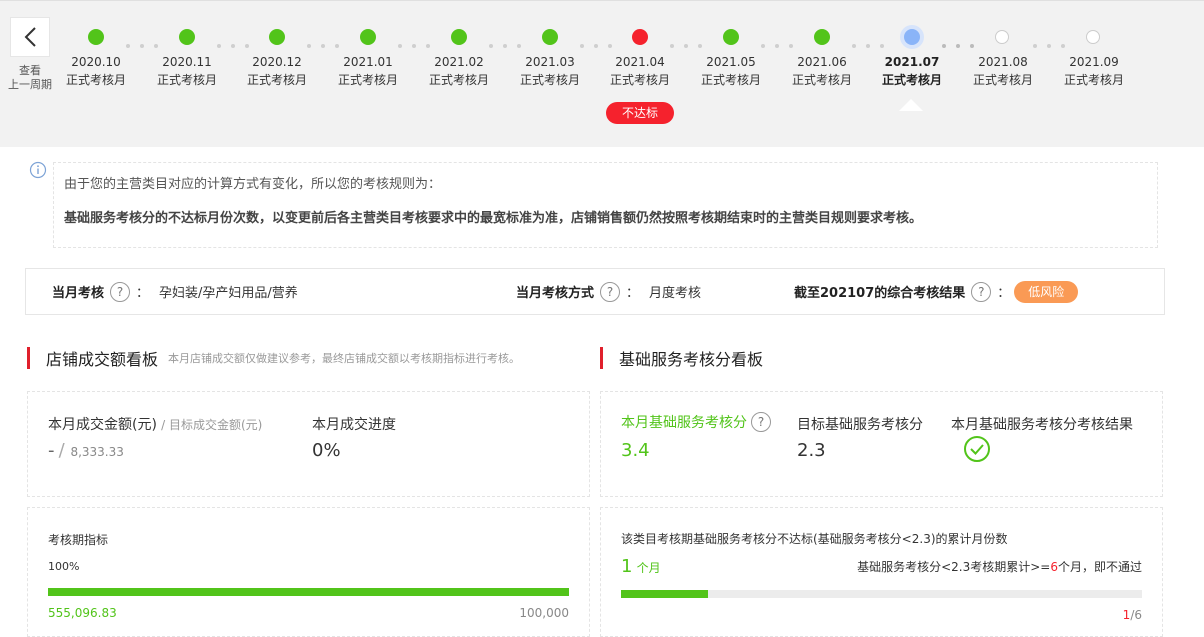 The height and width of the screenshot is (637, 1204). I want to click on amount-label: 本月成交金额(元), so click(102, 425).